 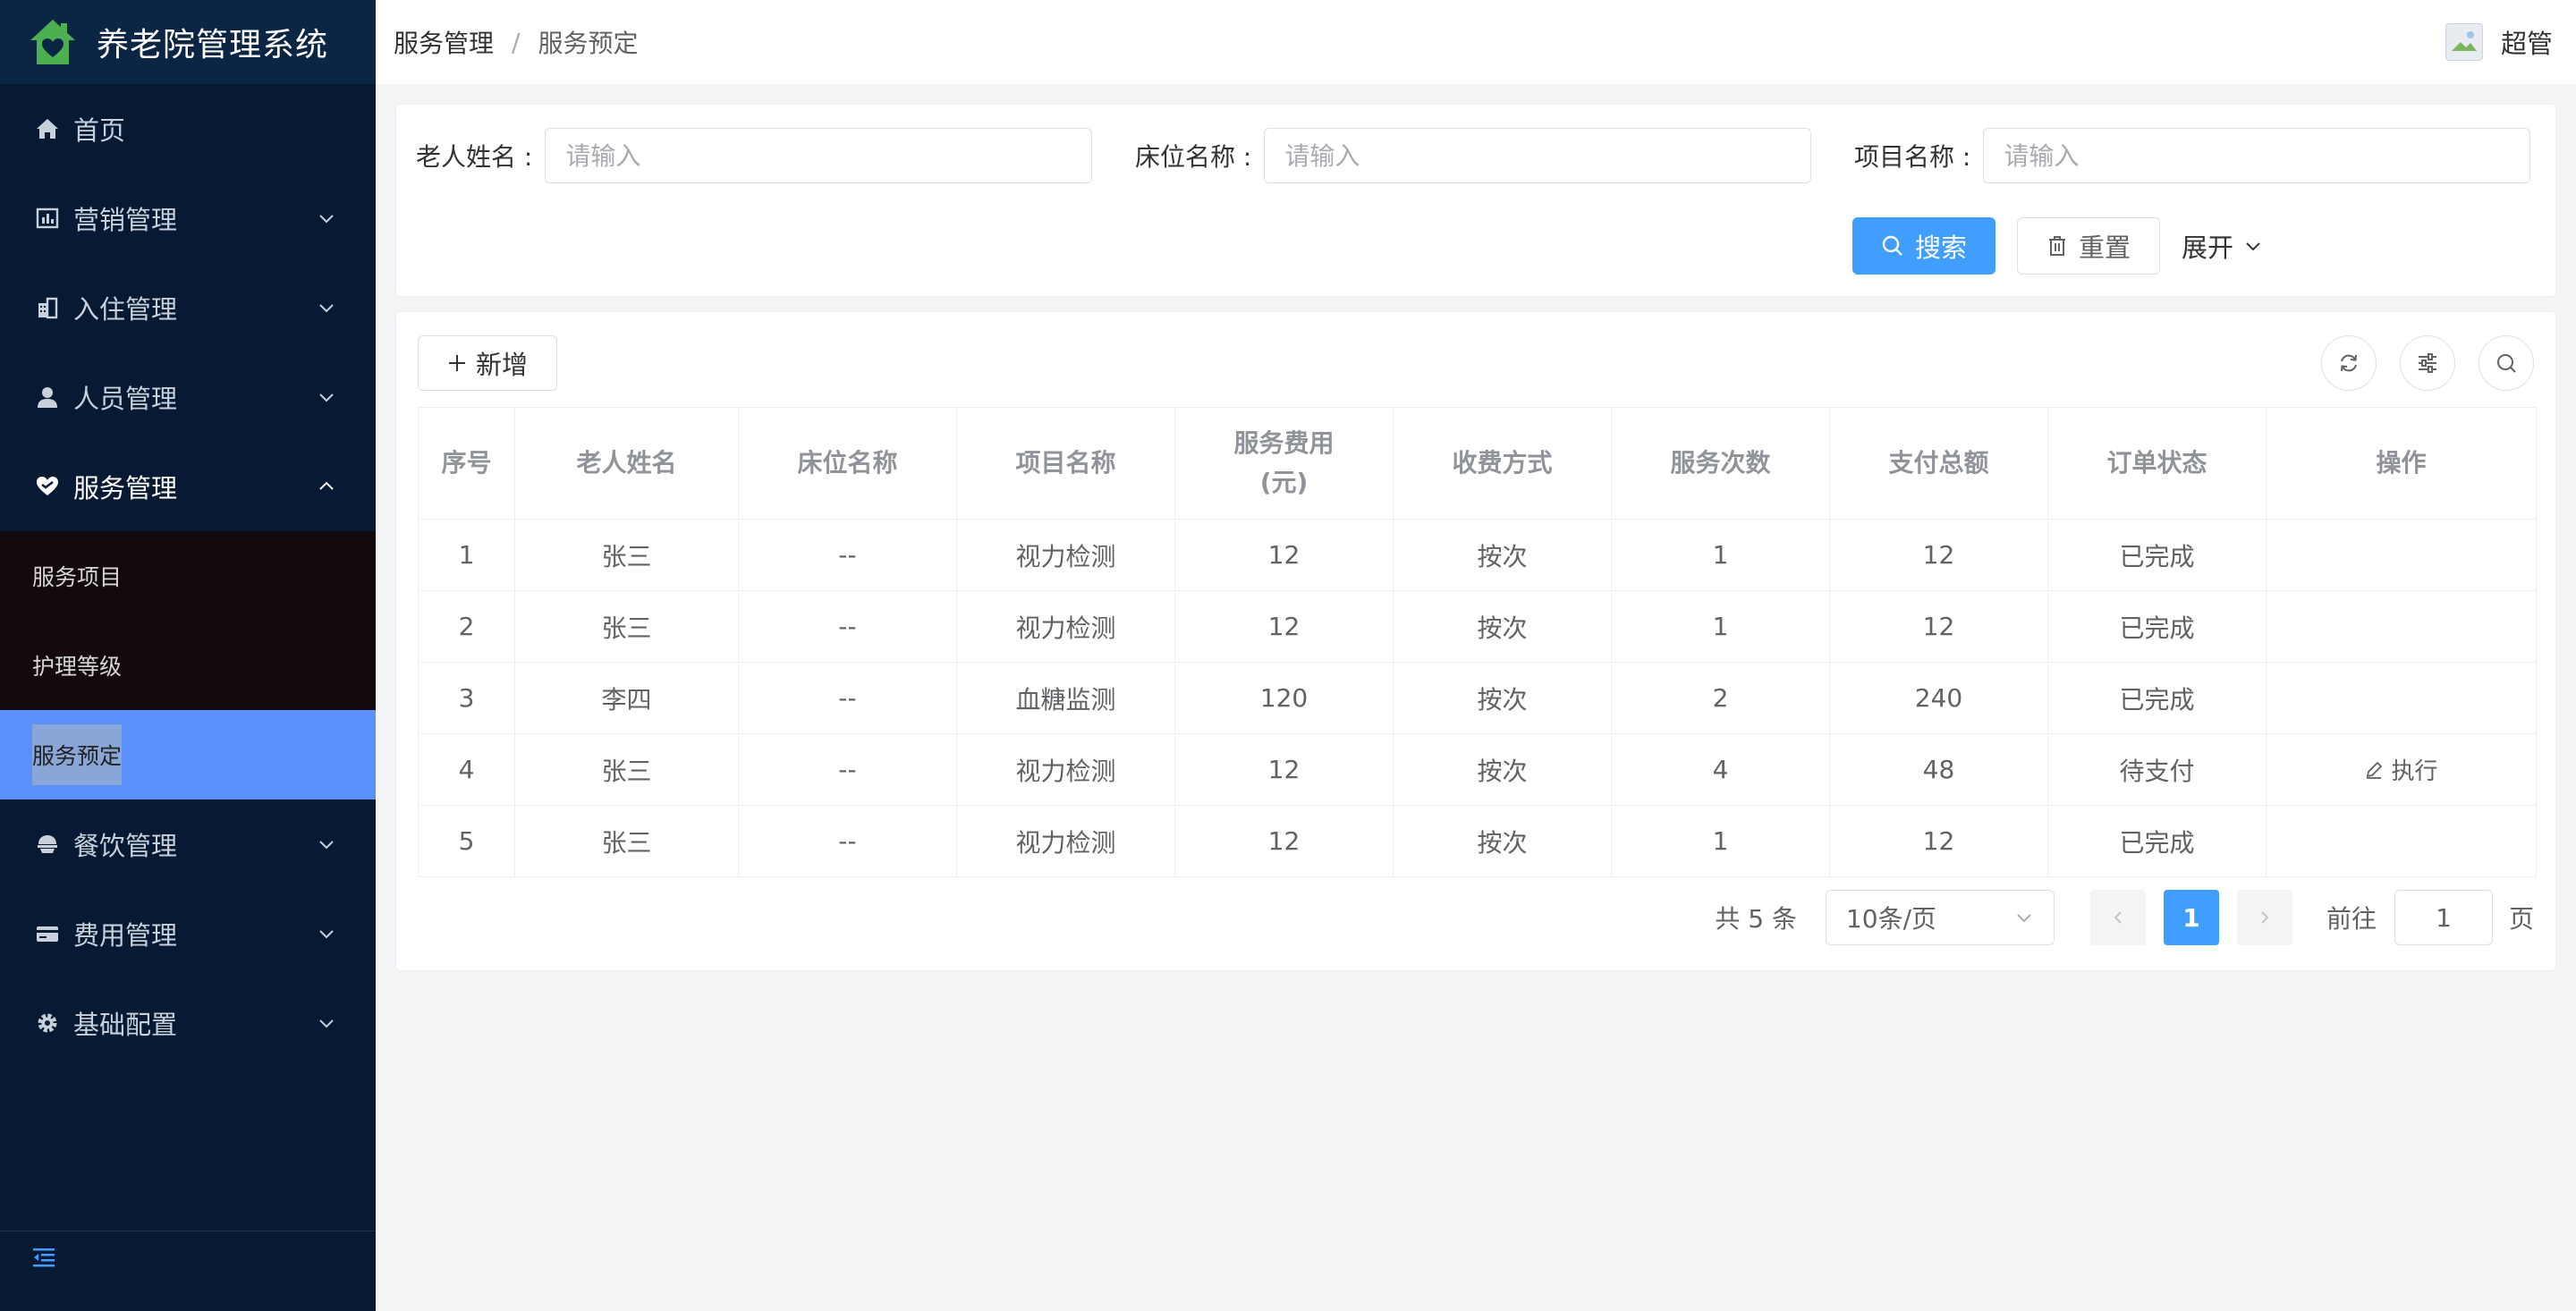 What do you see at coordinates (188, 128) in the screenshot?
I see `sidebar-item-home: 首页` at bounding box center [188, 128].